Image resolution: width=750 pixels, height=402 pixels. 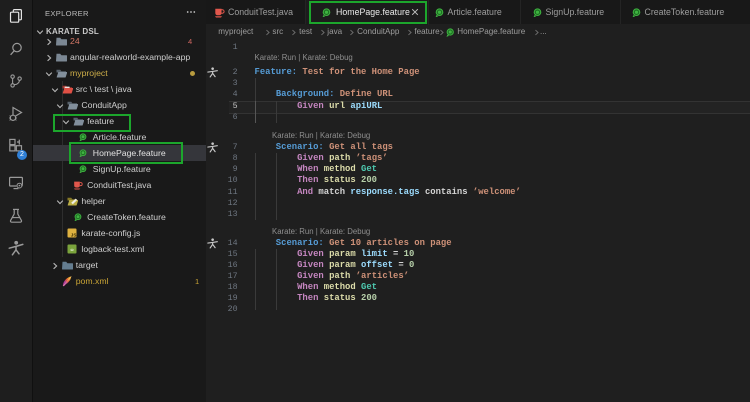 I want to click on svg-text: JS, so click(x=74, y=235).